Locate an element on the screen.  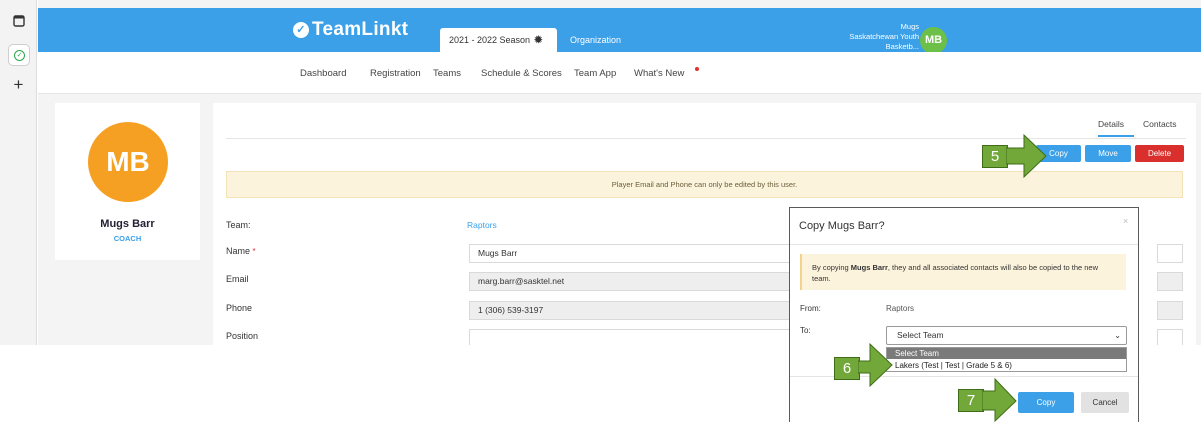
window-icon is located at coordinates (18, 23).